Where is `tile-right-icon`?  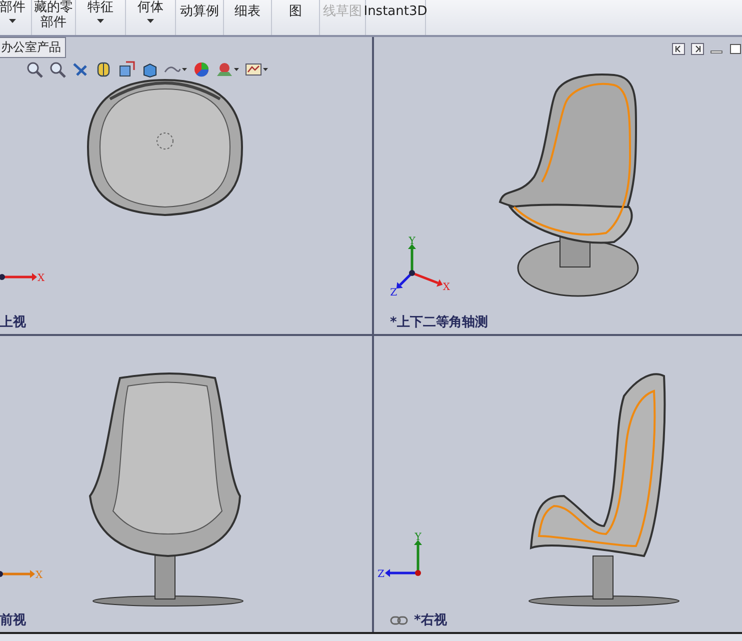
tile-right-icon is located at coordinates (697, 49).